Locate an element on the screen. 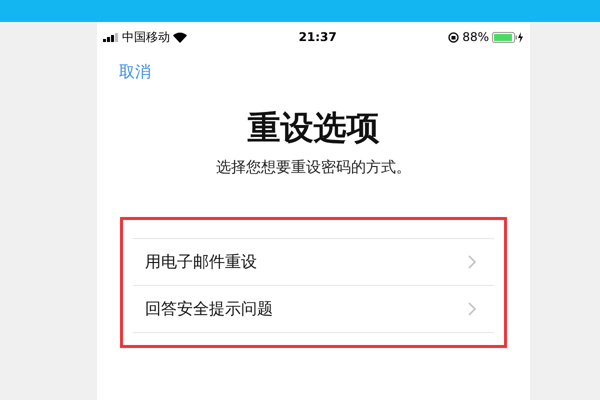  option-row: 回答安全提示问题 is located at coordinates (313, 309).